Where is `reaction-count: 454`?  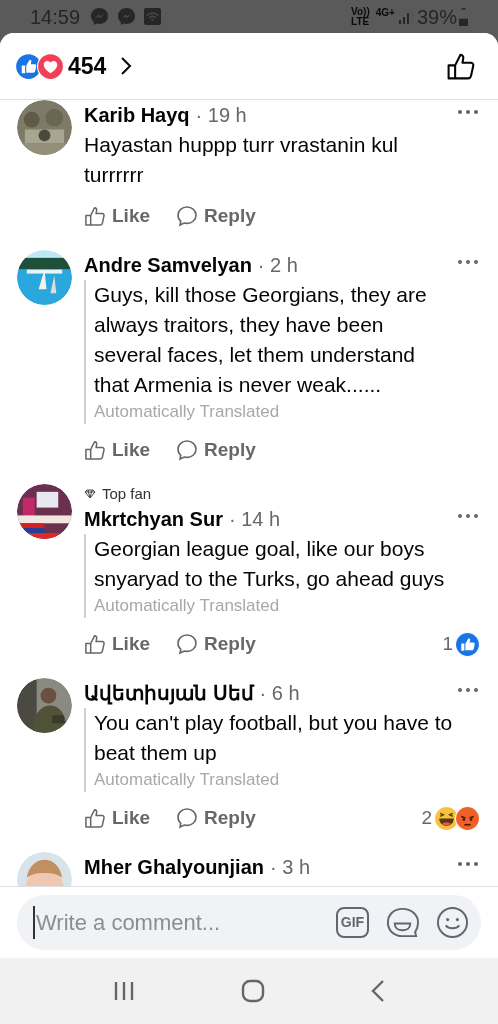 reaction-count: 454 is located at coordinates (87, 66).